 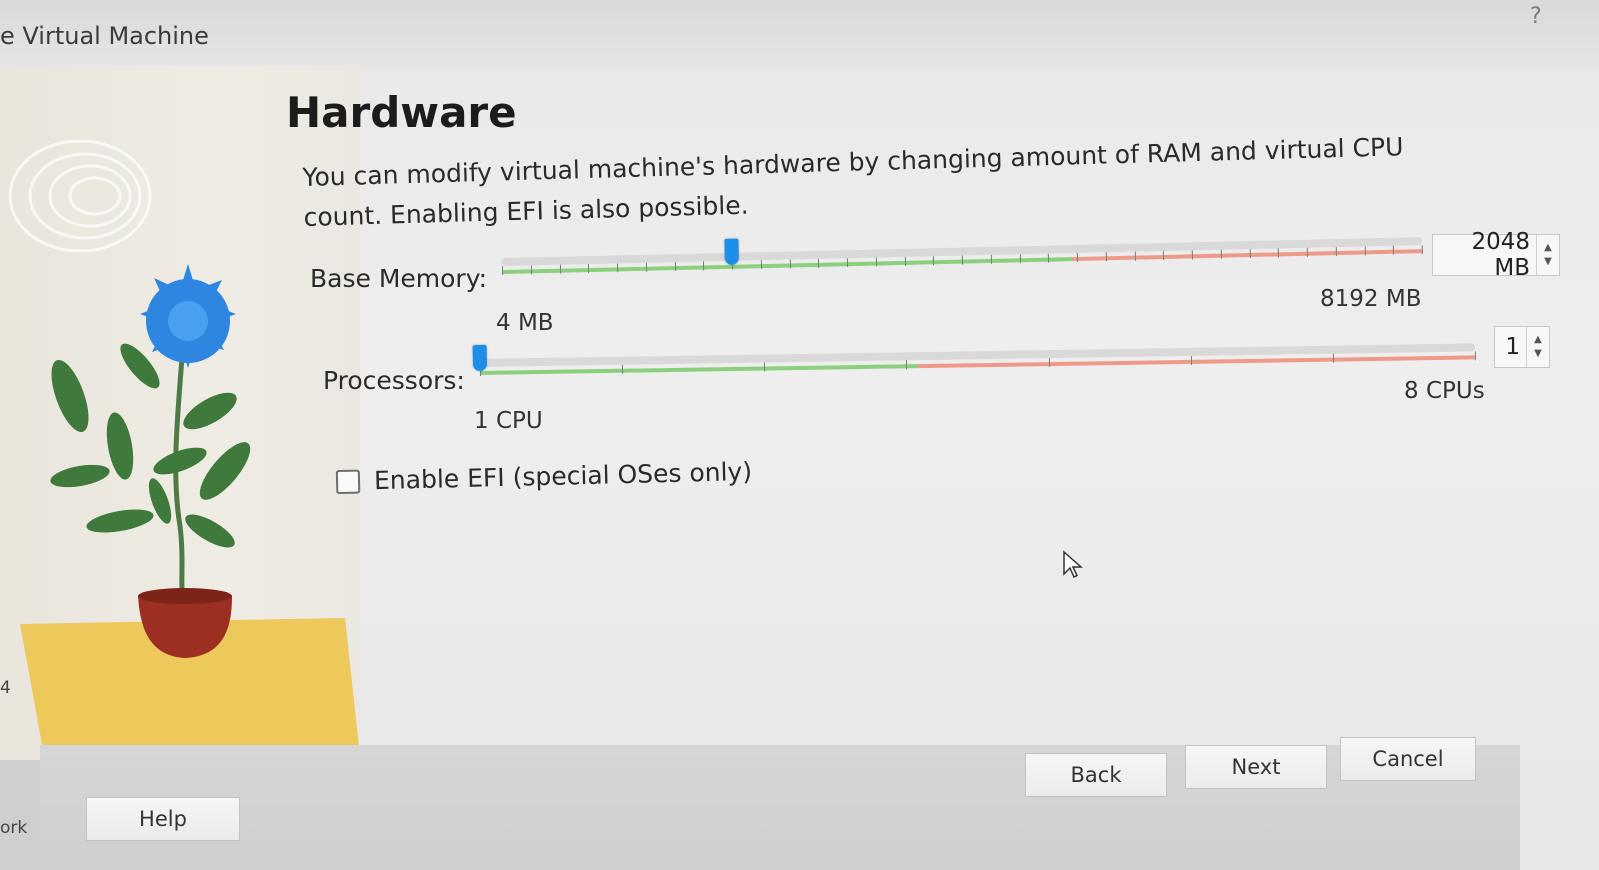 What do you see at coordinates (1500, 255) in the screenshot?
I see `memory-value: 2048 MB` at bounding box center [1500, 255].